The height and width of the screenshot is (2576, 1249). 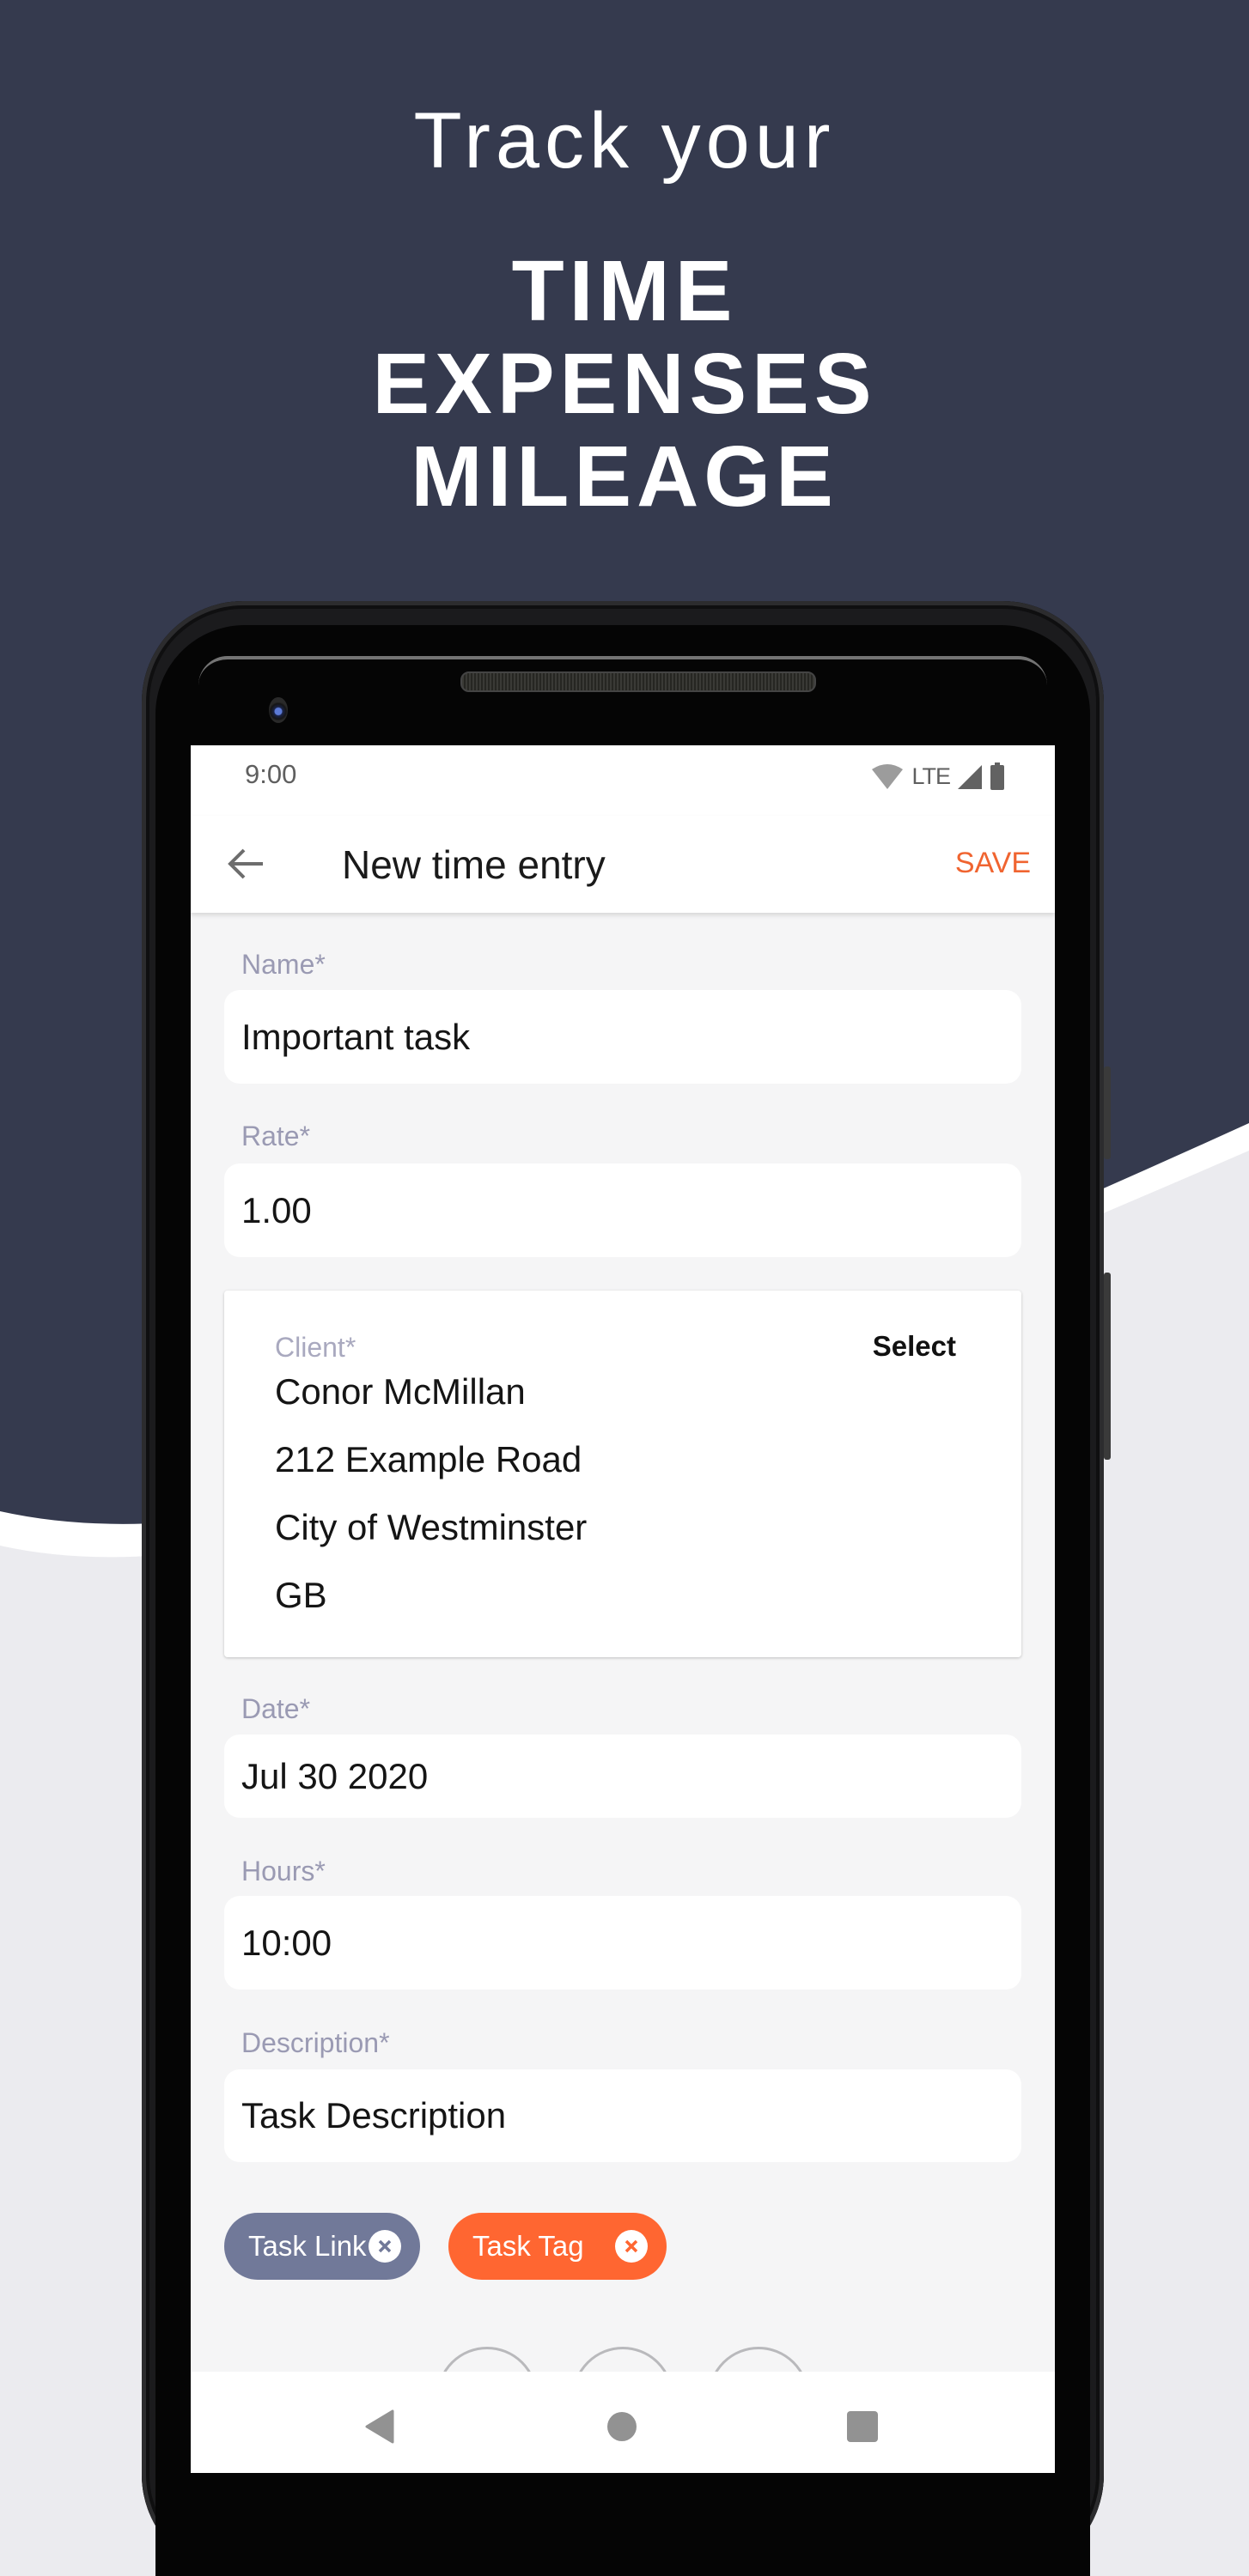 What do you see at coordinates (315, 2042) in the screenshot?
I see `description-label: Description*` at bounding box center [315, 2042].